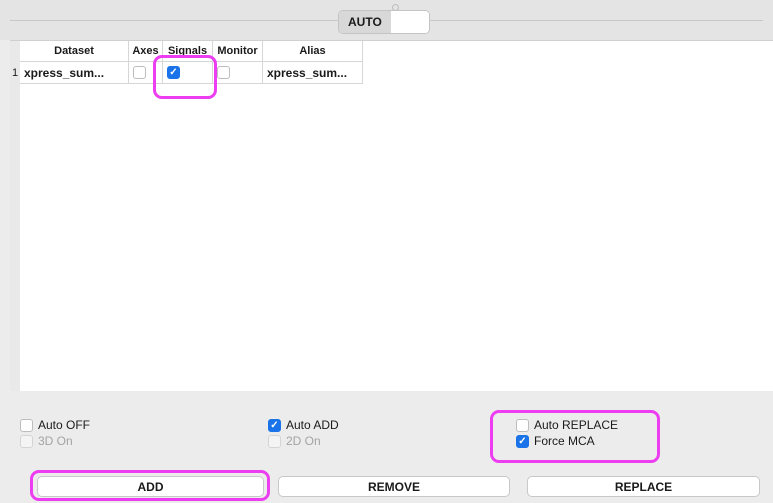 The image size is (773, 503). What do you see at coordinates (139, 72) in the screenshot?
I see `axes-checkbox` at bounding box center [139, 72].